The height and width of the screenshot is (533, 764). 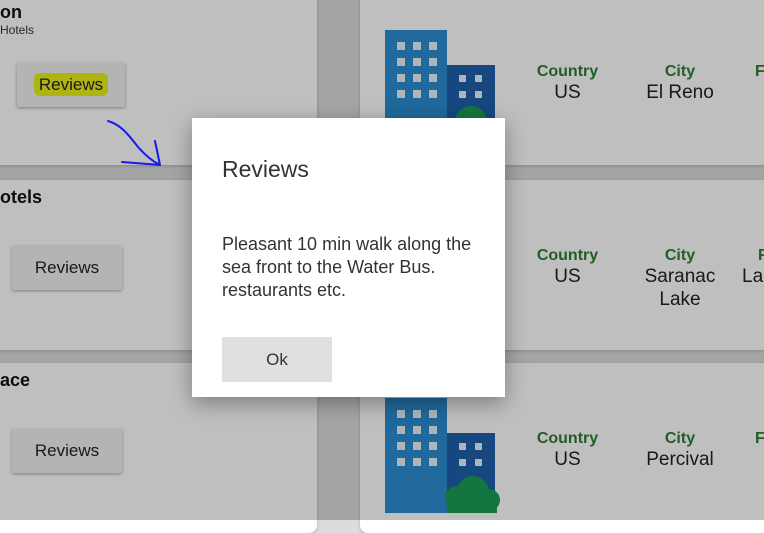 I want to click on dialog-title: Reviews, so click(x=265, y=169).